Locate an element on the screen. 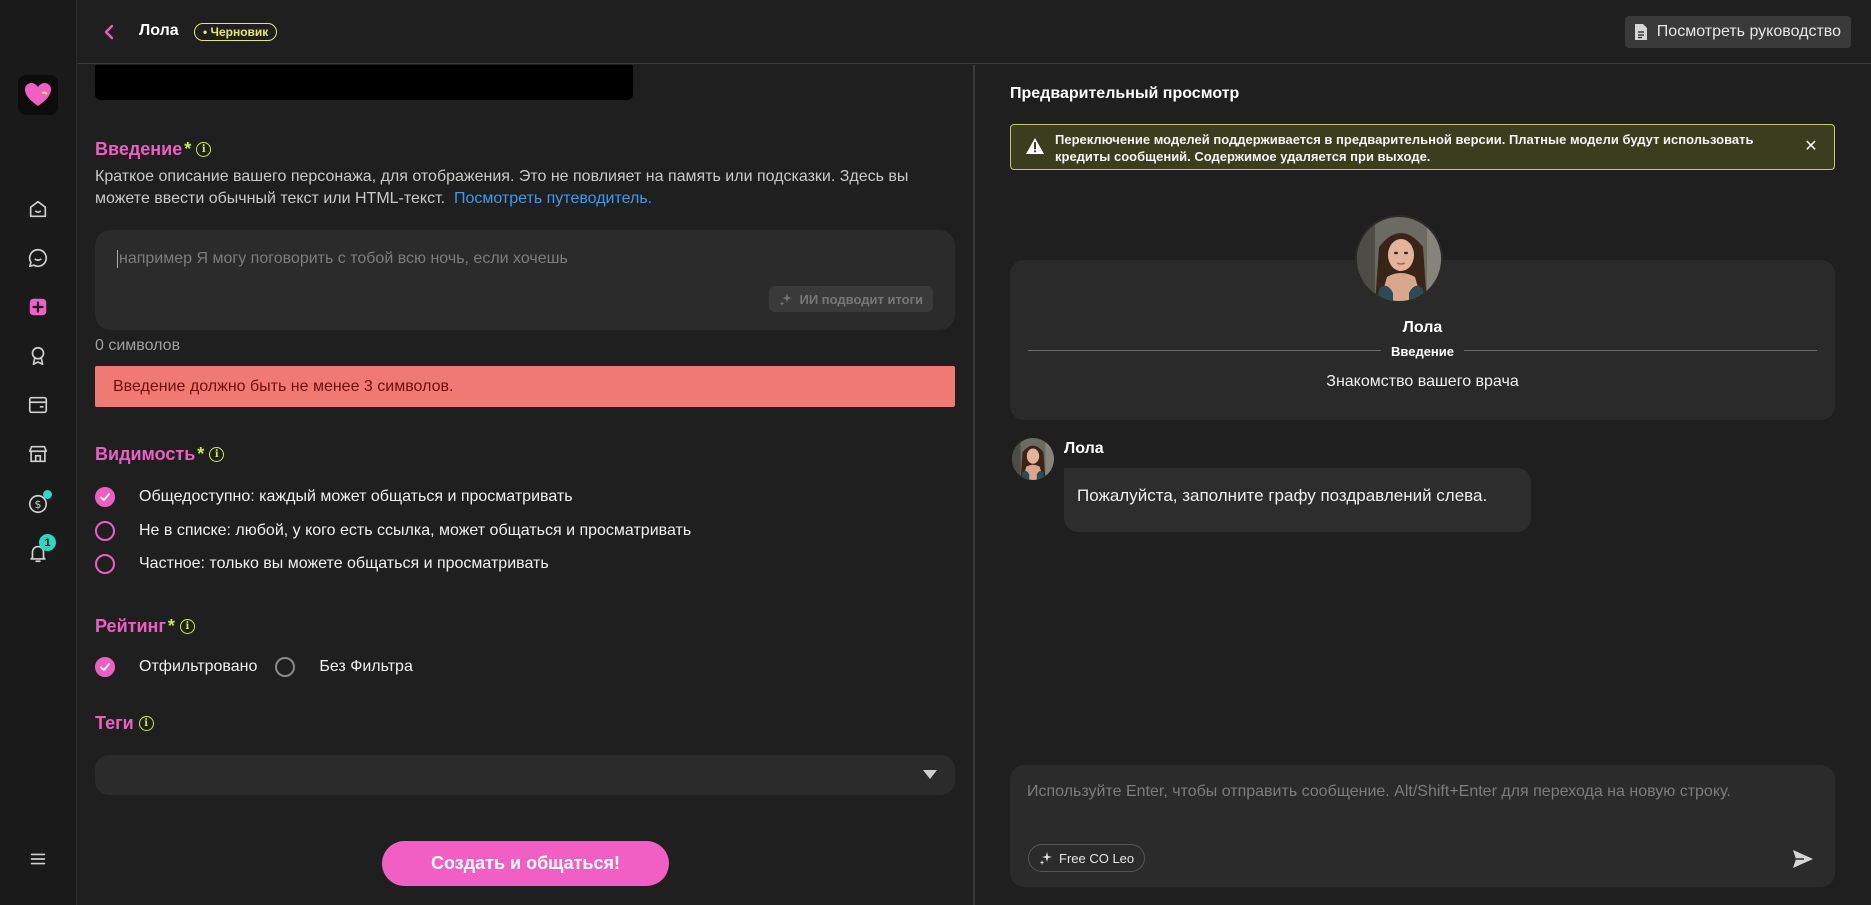 The height and width of the screenshot is (905, 1871). store-icon is located at coordinates (38, 454).